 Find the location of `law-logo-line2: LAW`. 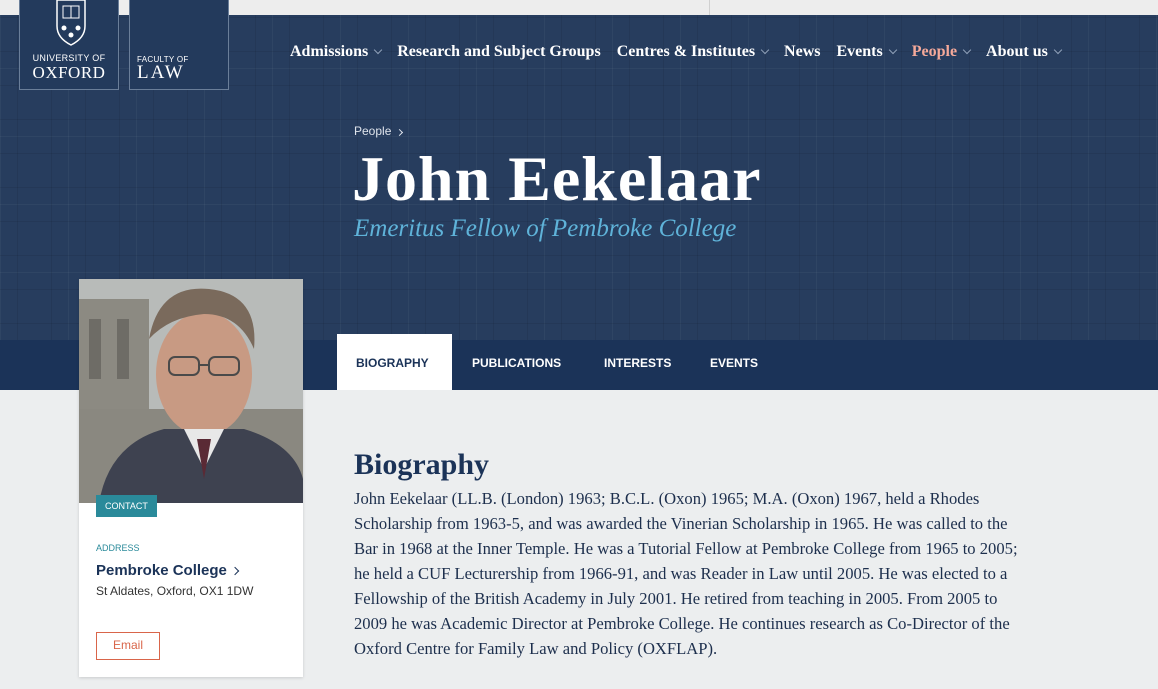

law-logo-line2: LAW is located at coordinates (161, 72).